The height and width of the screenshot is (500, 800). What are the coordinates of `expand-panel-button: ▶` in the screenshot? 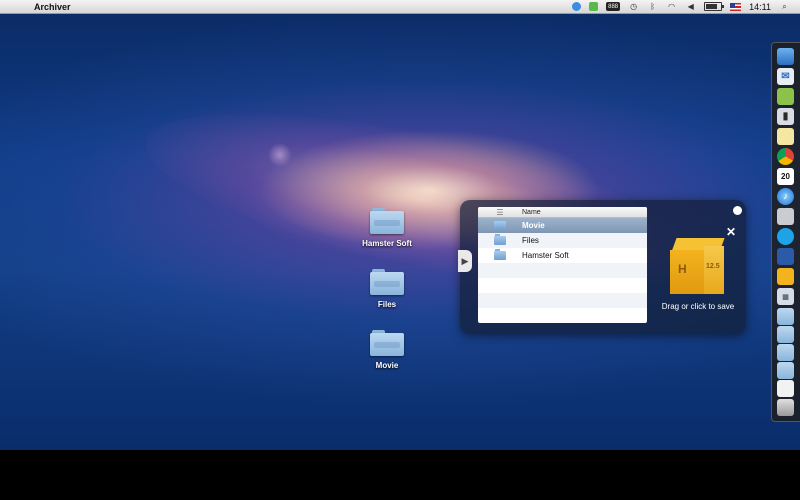 It's located at (465, 261).